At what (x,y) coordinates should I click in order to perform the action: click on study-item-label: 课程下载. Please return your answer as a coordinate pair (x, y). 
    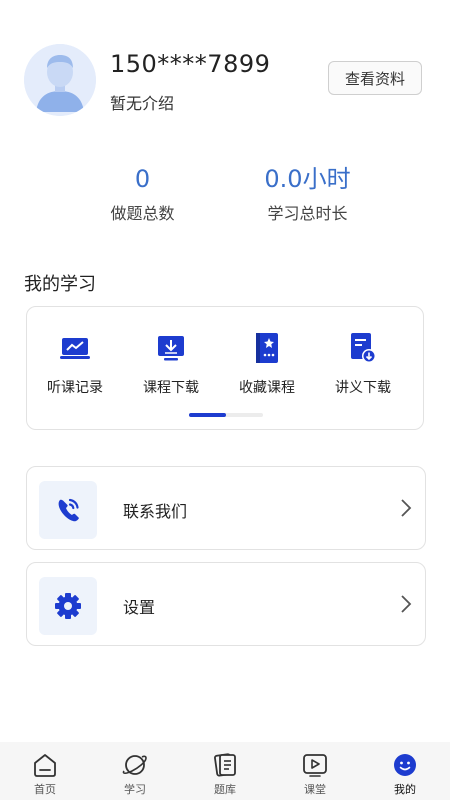
    Looking at the image, I should click on (171, 388).